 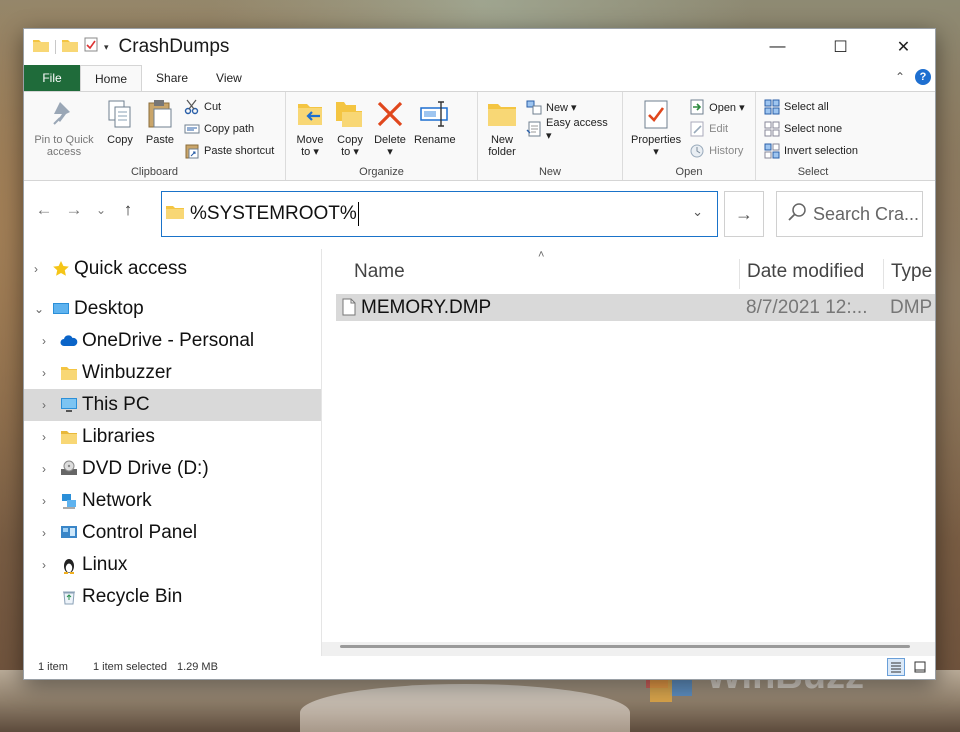 What do you see at coordinates (570, 129) in the screenshot?
I see `easy-access-button: Easy access ▾` at bounding box center [570, 129].